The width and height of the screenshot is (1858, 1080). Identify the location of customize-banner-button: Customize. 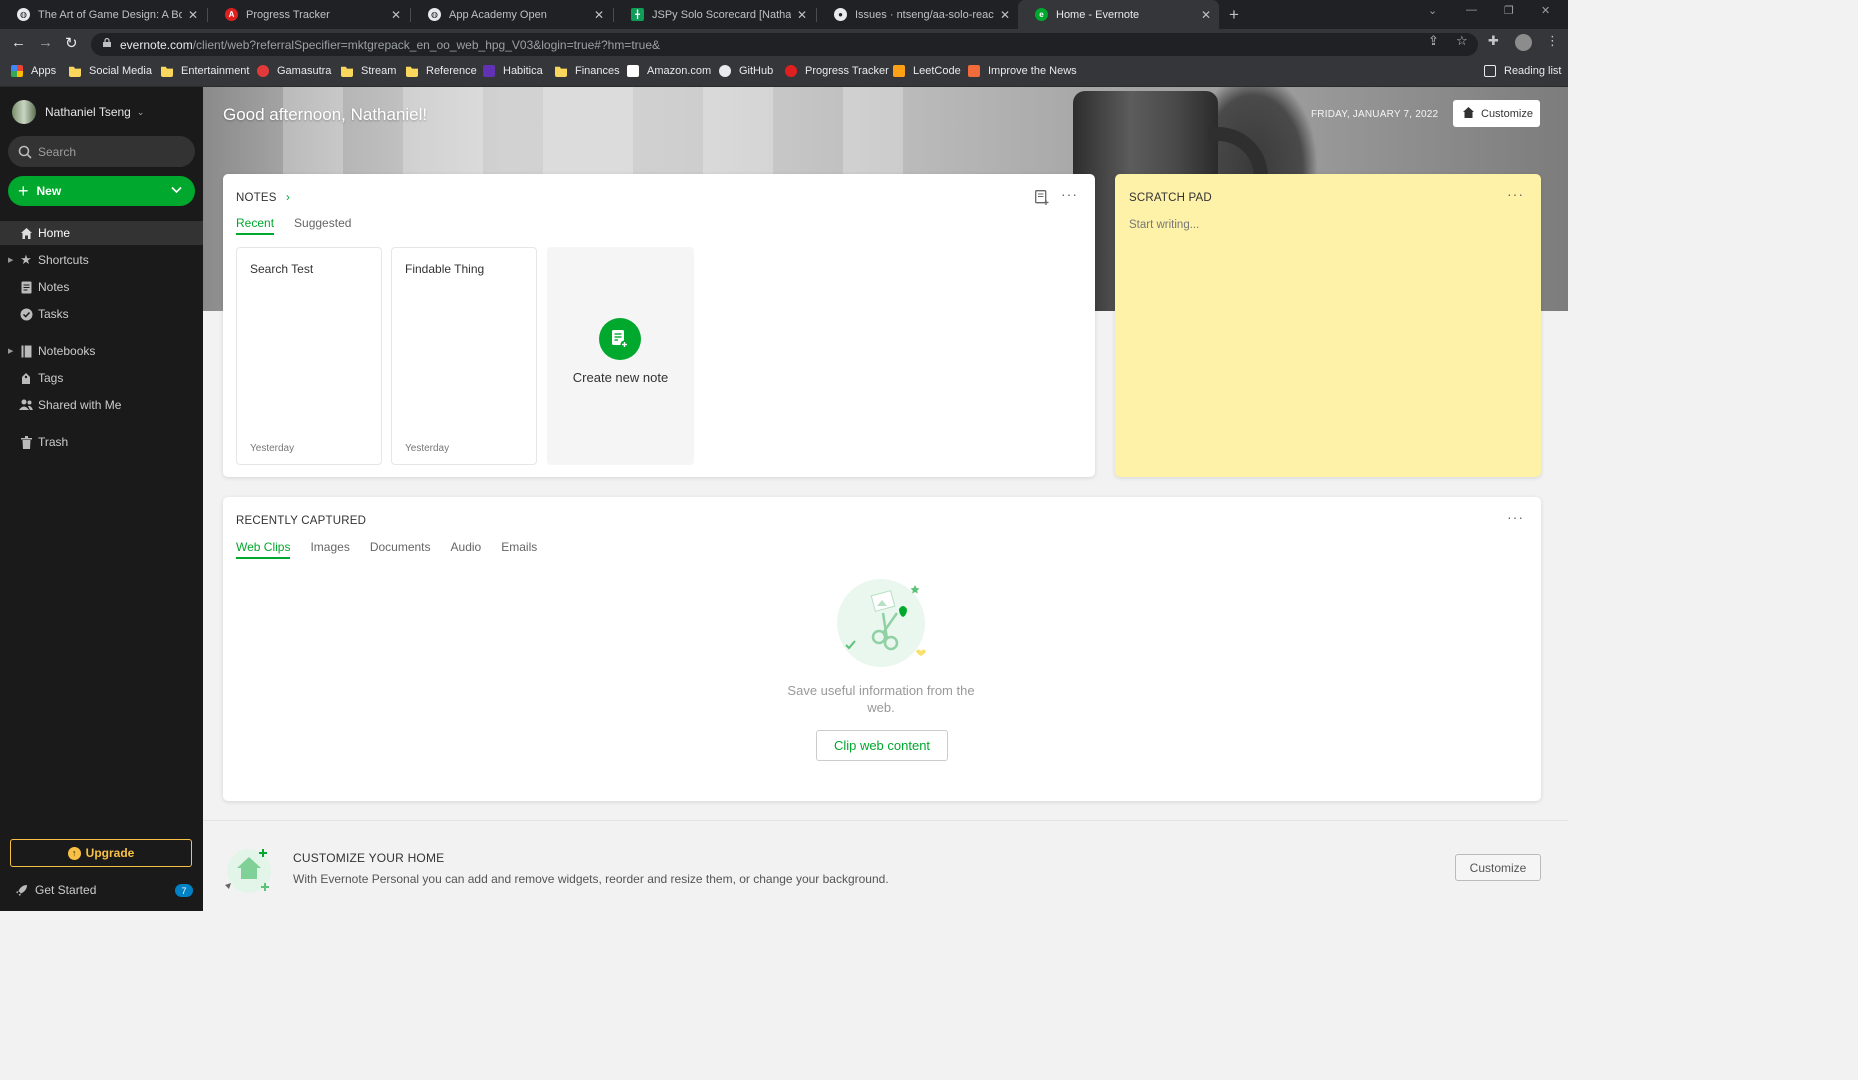
(1498, 867).